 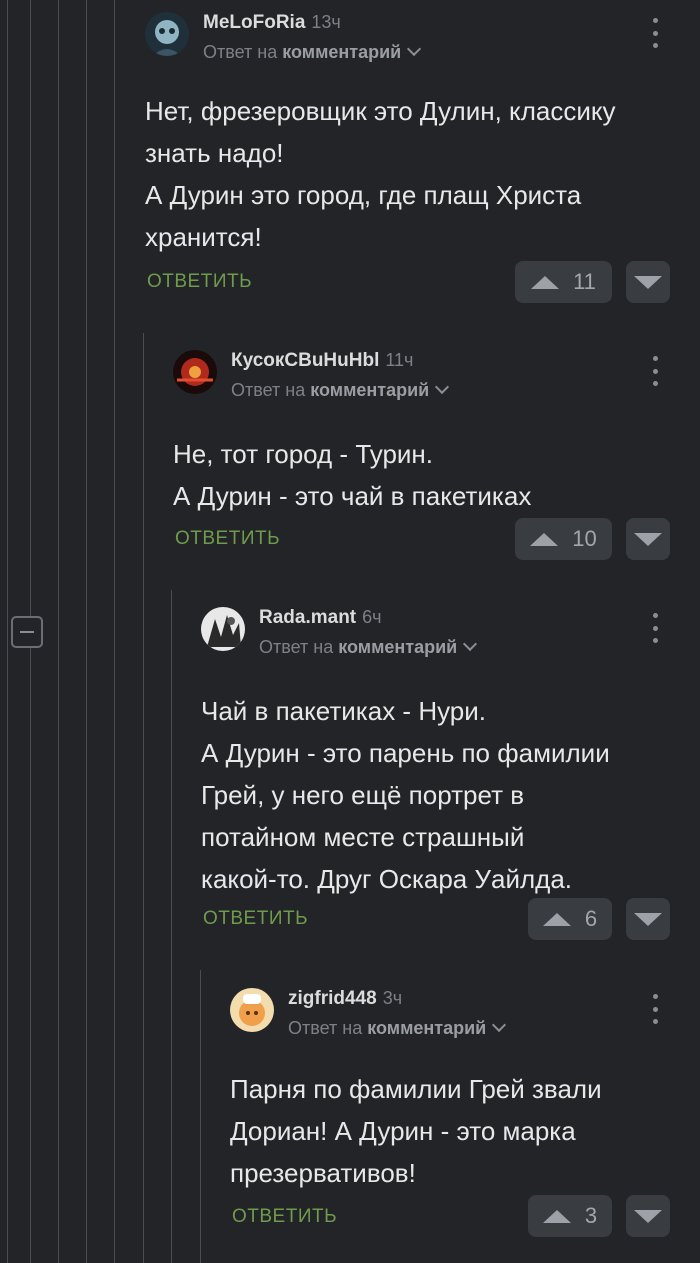 I want to click on comment-line: потайном месте страшный, so click(x=363, y=837).